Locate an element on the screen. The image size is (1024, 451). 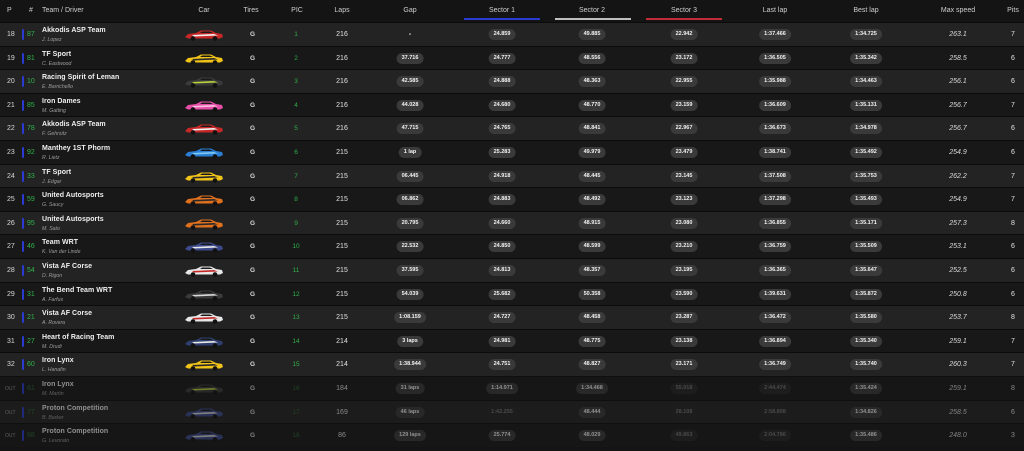
driver-name: B. Barker is located at coordinates (53, 418).